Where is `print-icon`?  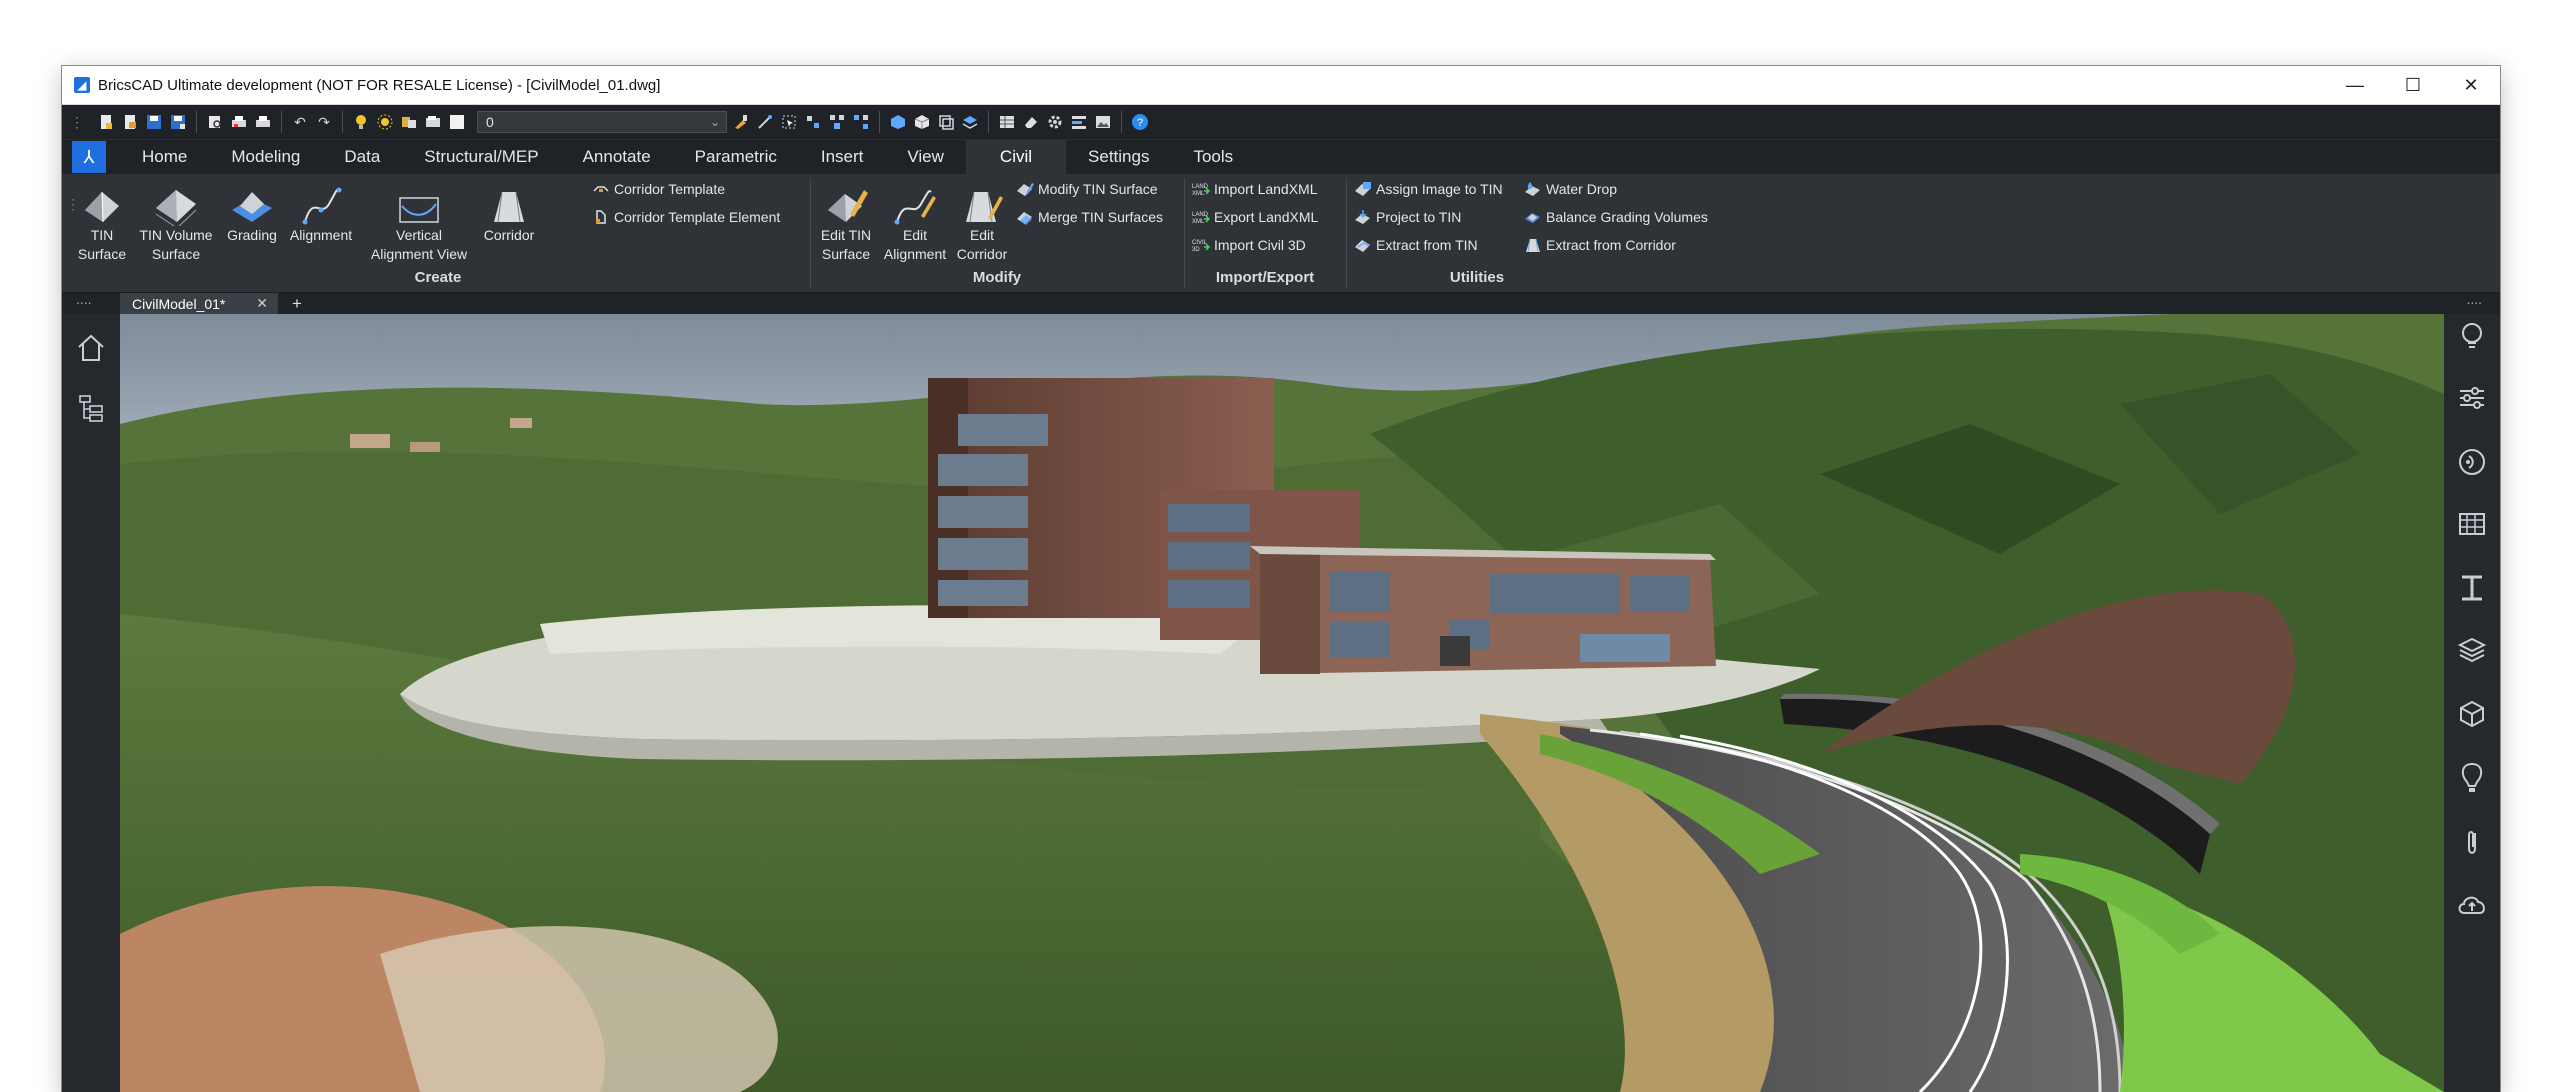 print-icon is located at coordinates (263, 122).